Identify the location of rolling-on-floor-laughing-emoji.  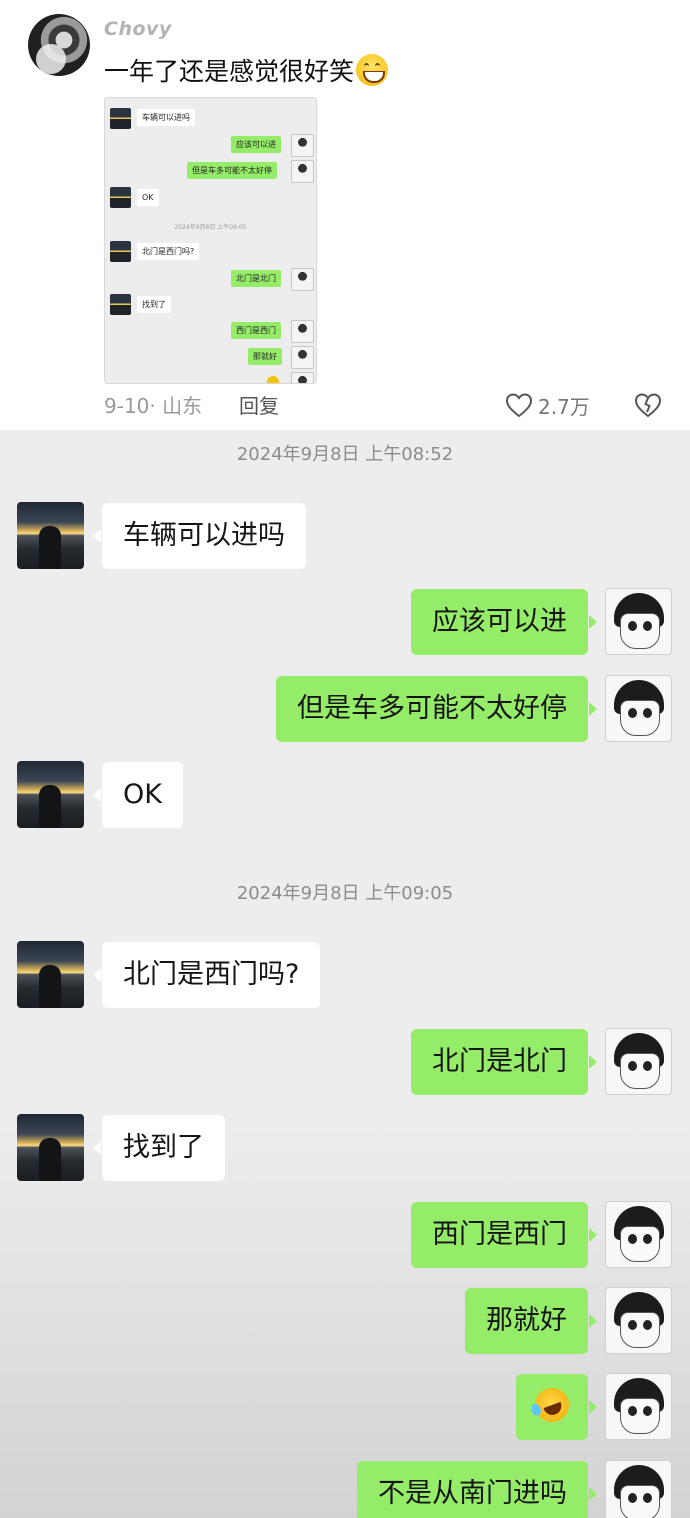
(552, 1405).